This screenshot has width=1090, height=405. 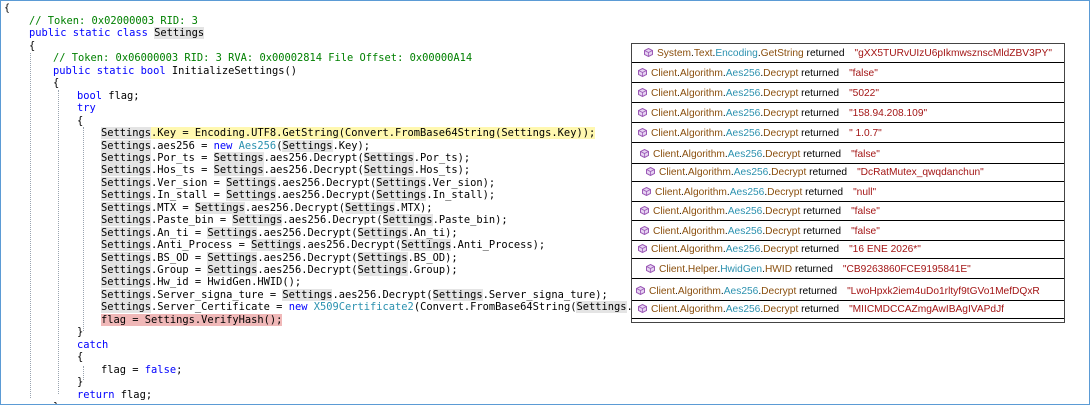 What do you see at coordinates (182, 157) in the screenshot?
I see `code-token: .Por_ts =` at bounding box center [182, 157].